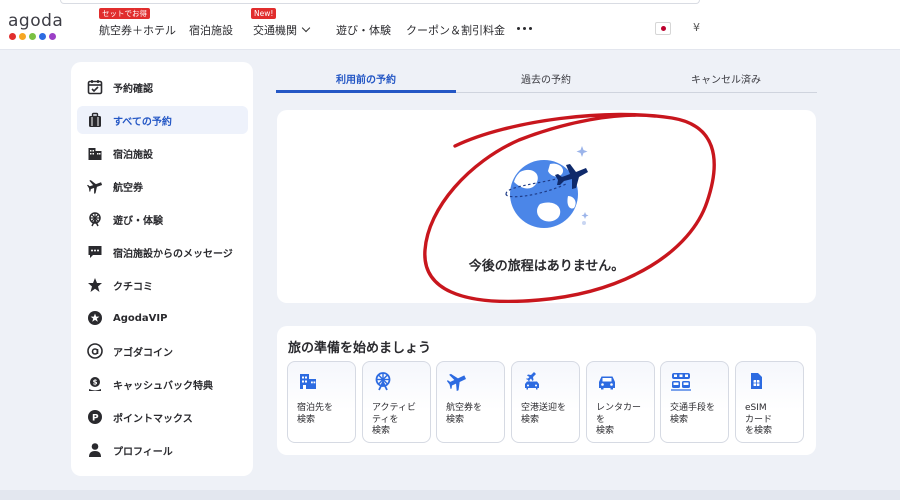 The height and width of the screenshot is (500, 900). What do you see at coordinates (363, 30) in the screenshot?
I see `nav-activities: 遊び・体験` at bounding box center [363, 30].